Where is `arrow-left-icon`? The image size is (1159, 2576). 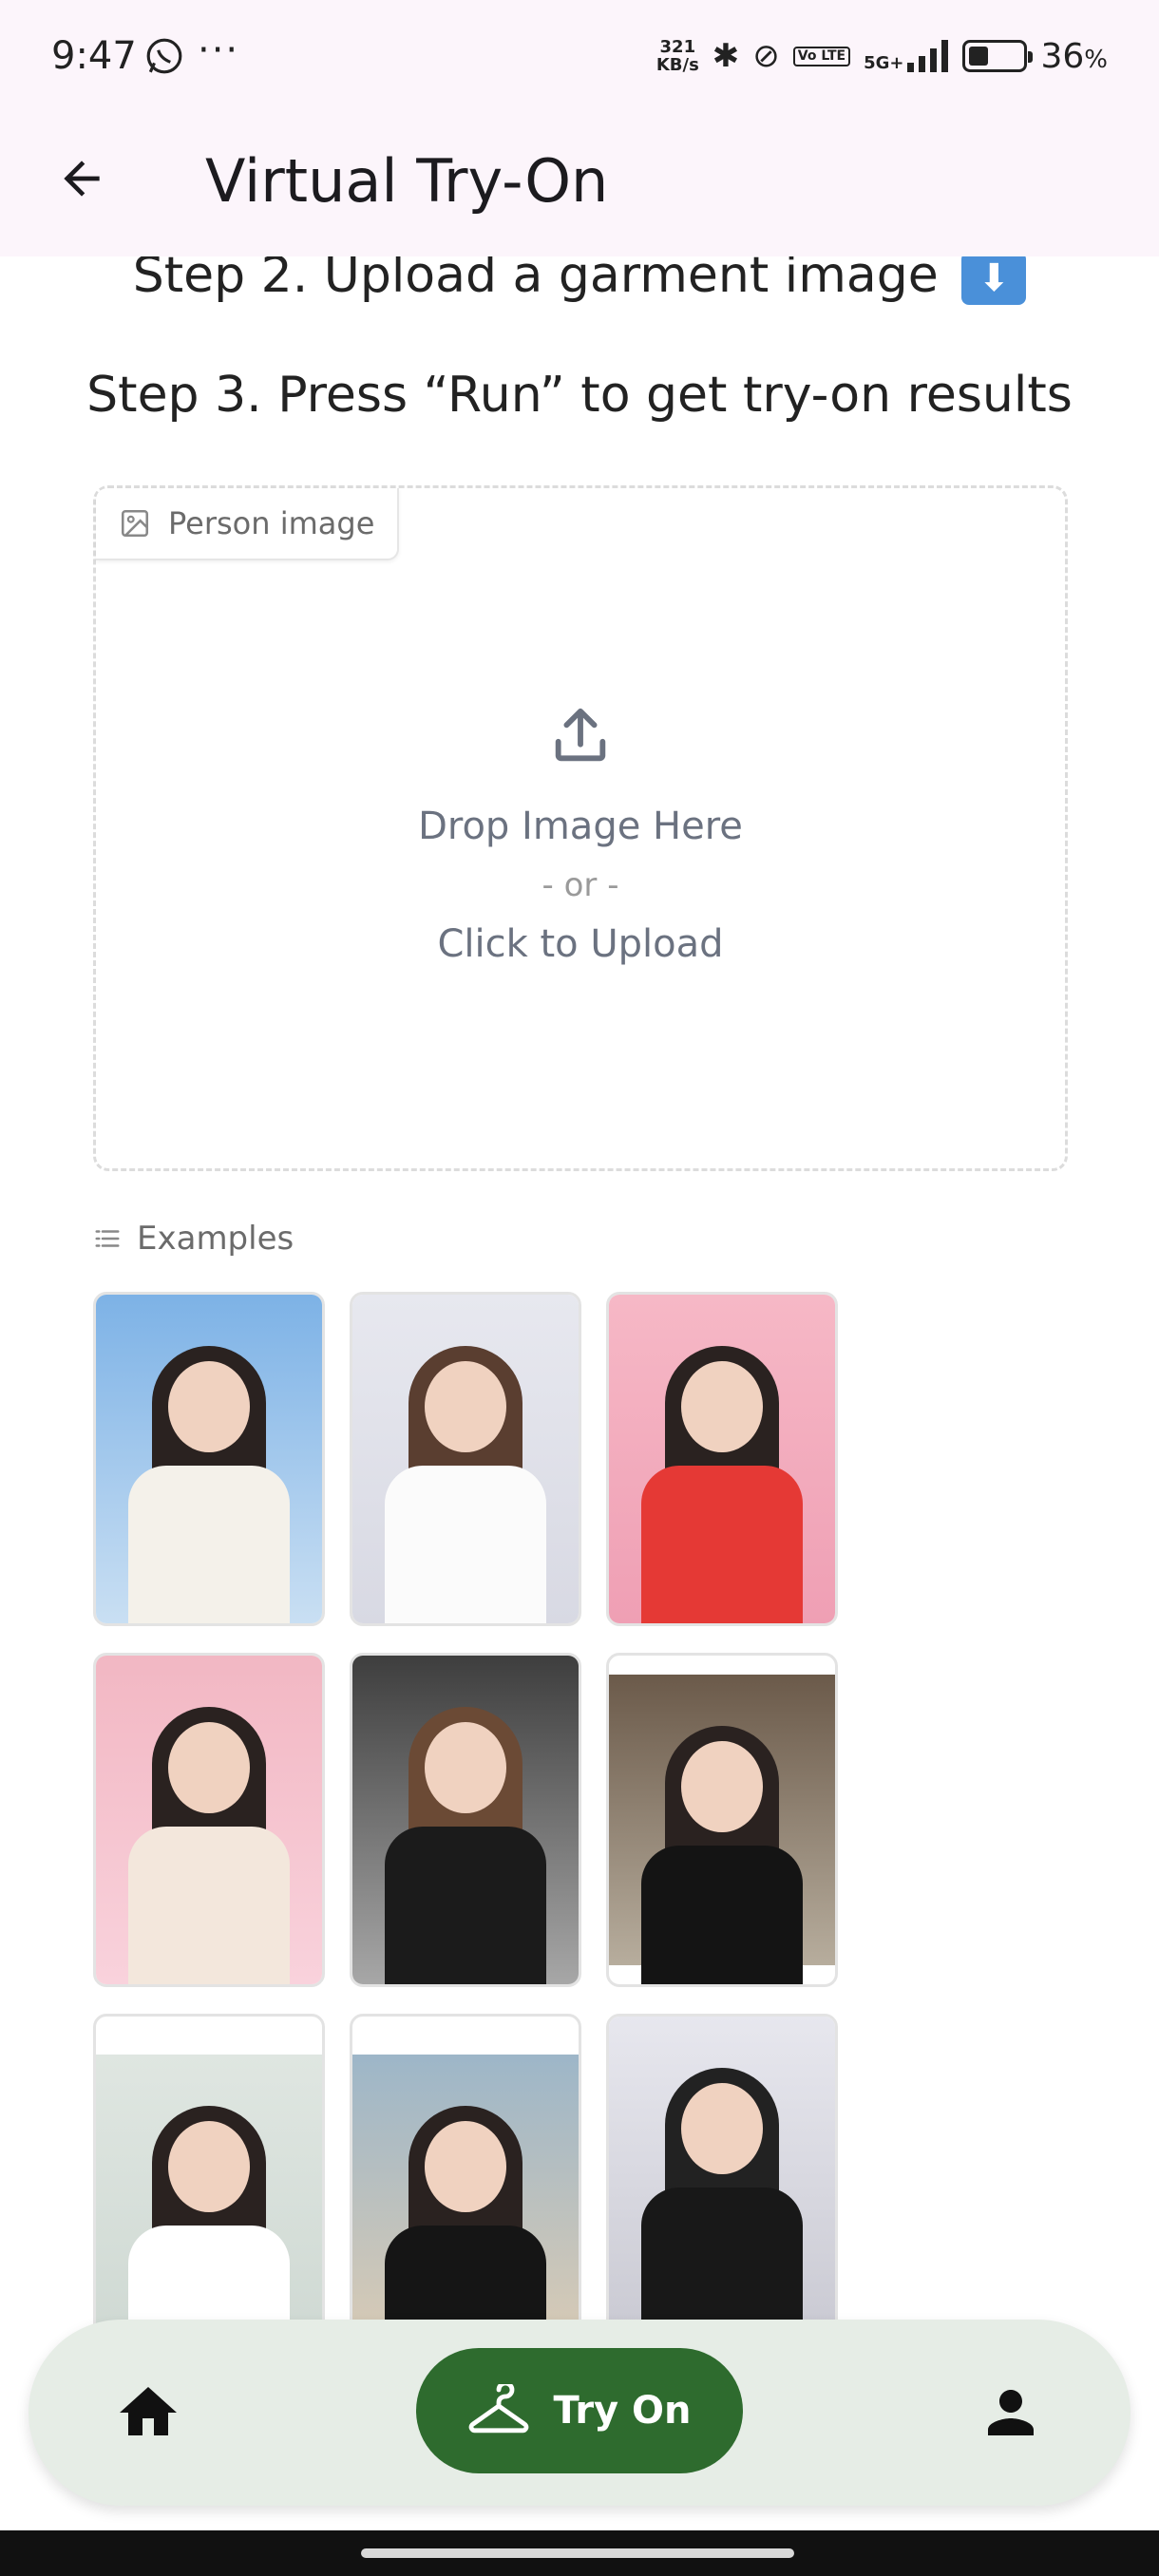
arrow-left-icon is located at coordinates (82, 179).